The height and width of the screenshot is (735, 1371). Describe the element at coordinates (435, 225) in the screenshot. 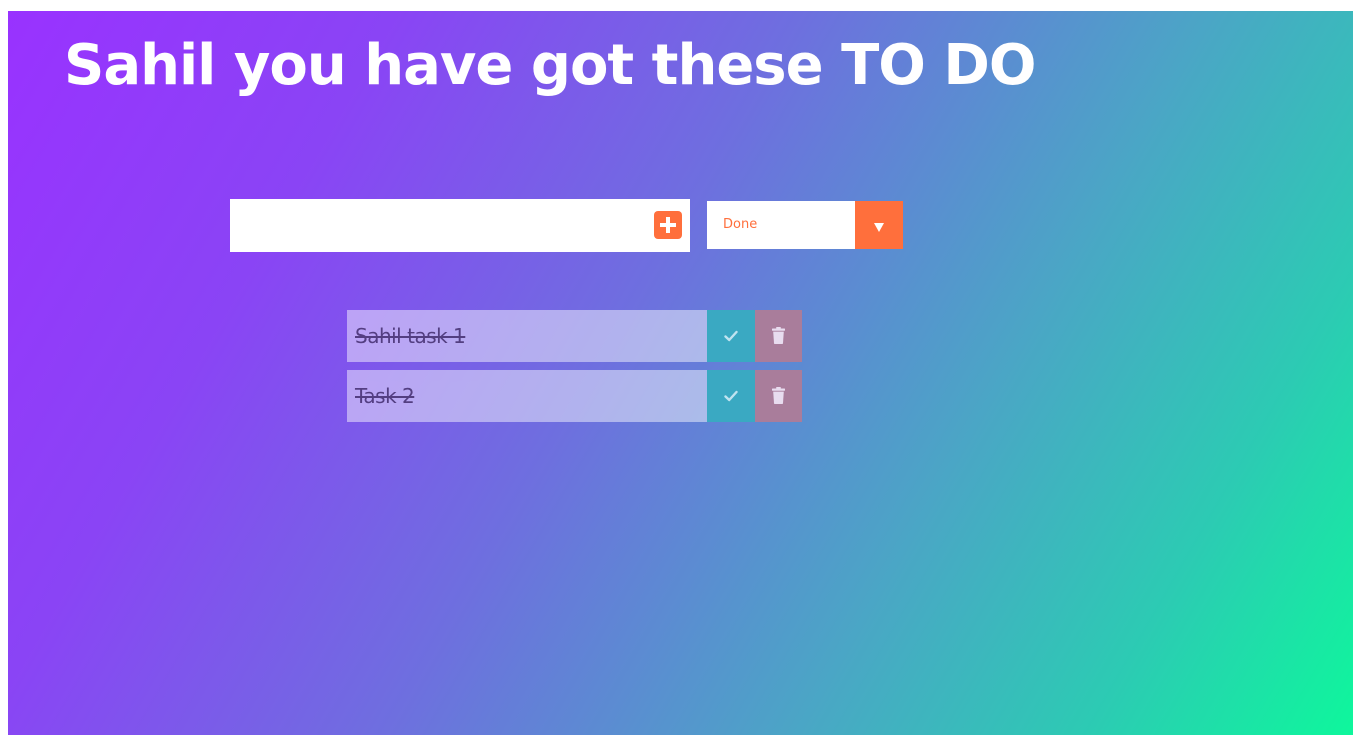

I see `task-input` at that location.